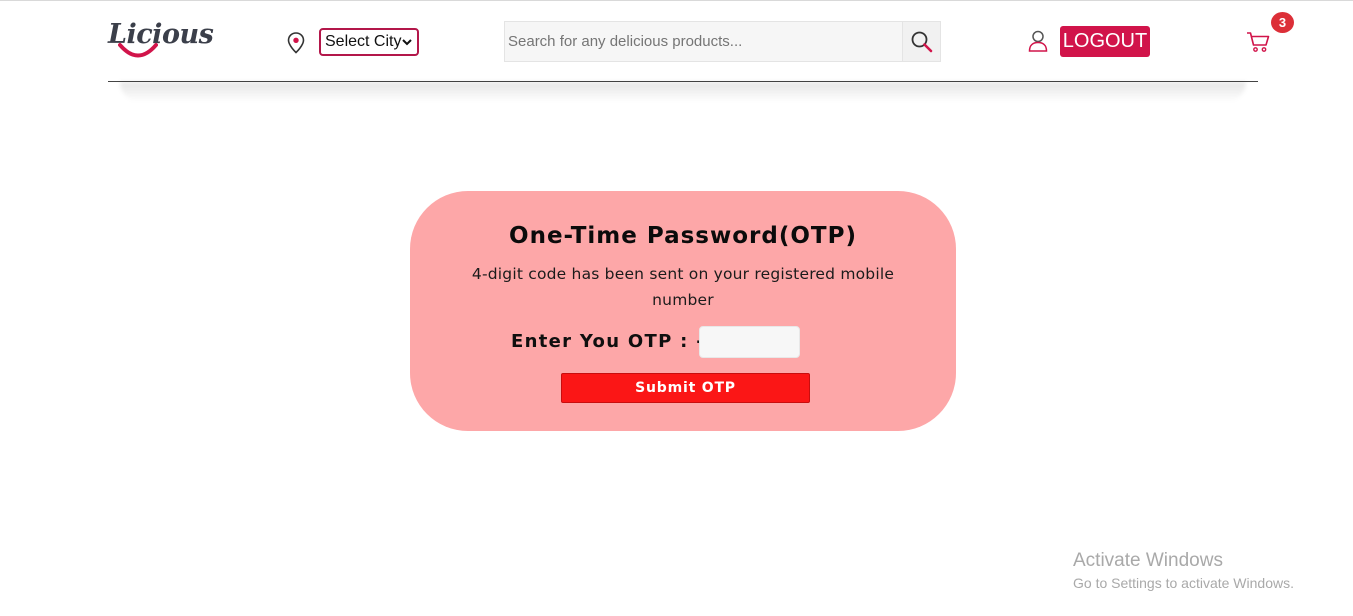 The height and width of the screenshot is (616, 1353). What do you see at coordinates (685, 388) in the screenshot?
I see `submit-otp-button: Submit OTP` at bounding box center [685, 388].